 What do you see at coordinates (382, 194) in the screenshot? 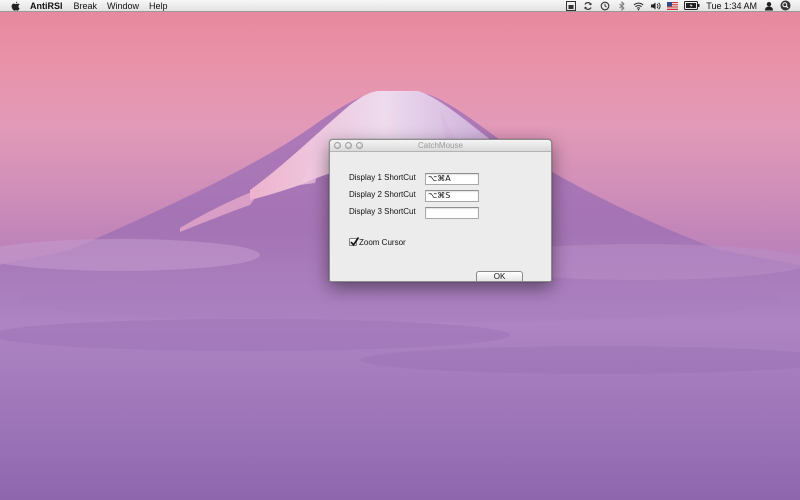
I see `display-2-shortcut-label: Display 2 ShortCut` at bounding box center [382, 194].